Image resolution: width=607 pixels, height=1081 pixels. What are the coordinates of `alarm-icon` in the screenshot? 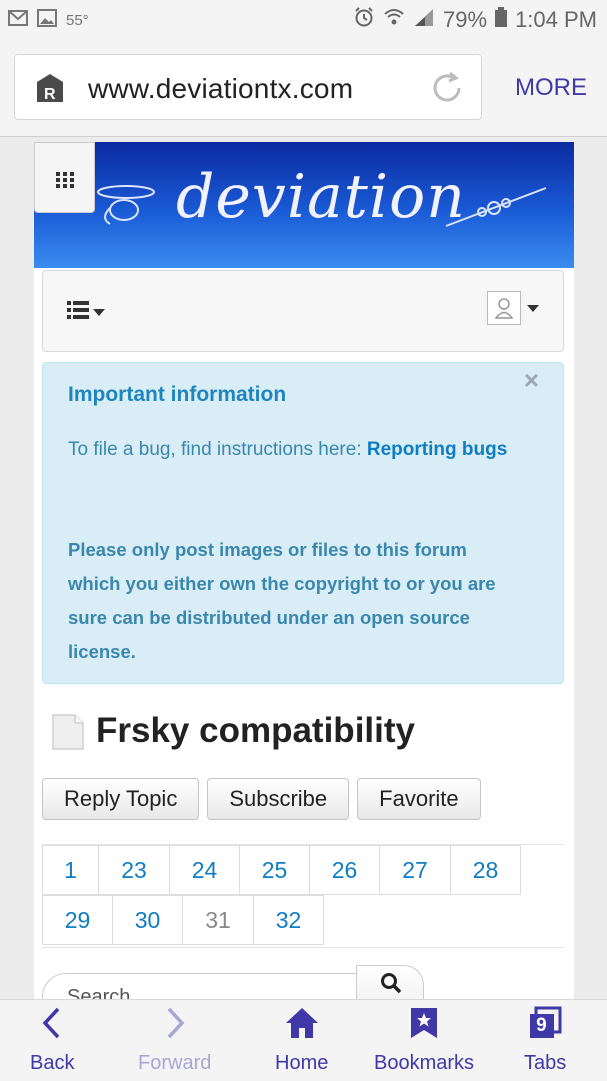 It's located at (364, 20).